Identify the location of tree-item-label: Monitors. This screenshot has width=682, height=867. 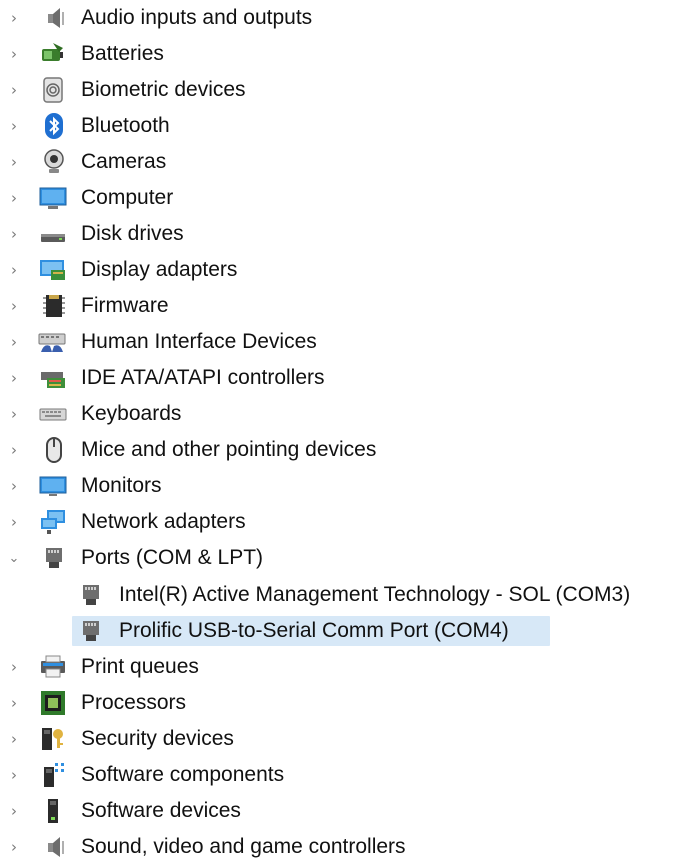
(121, 485).